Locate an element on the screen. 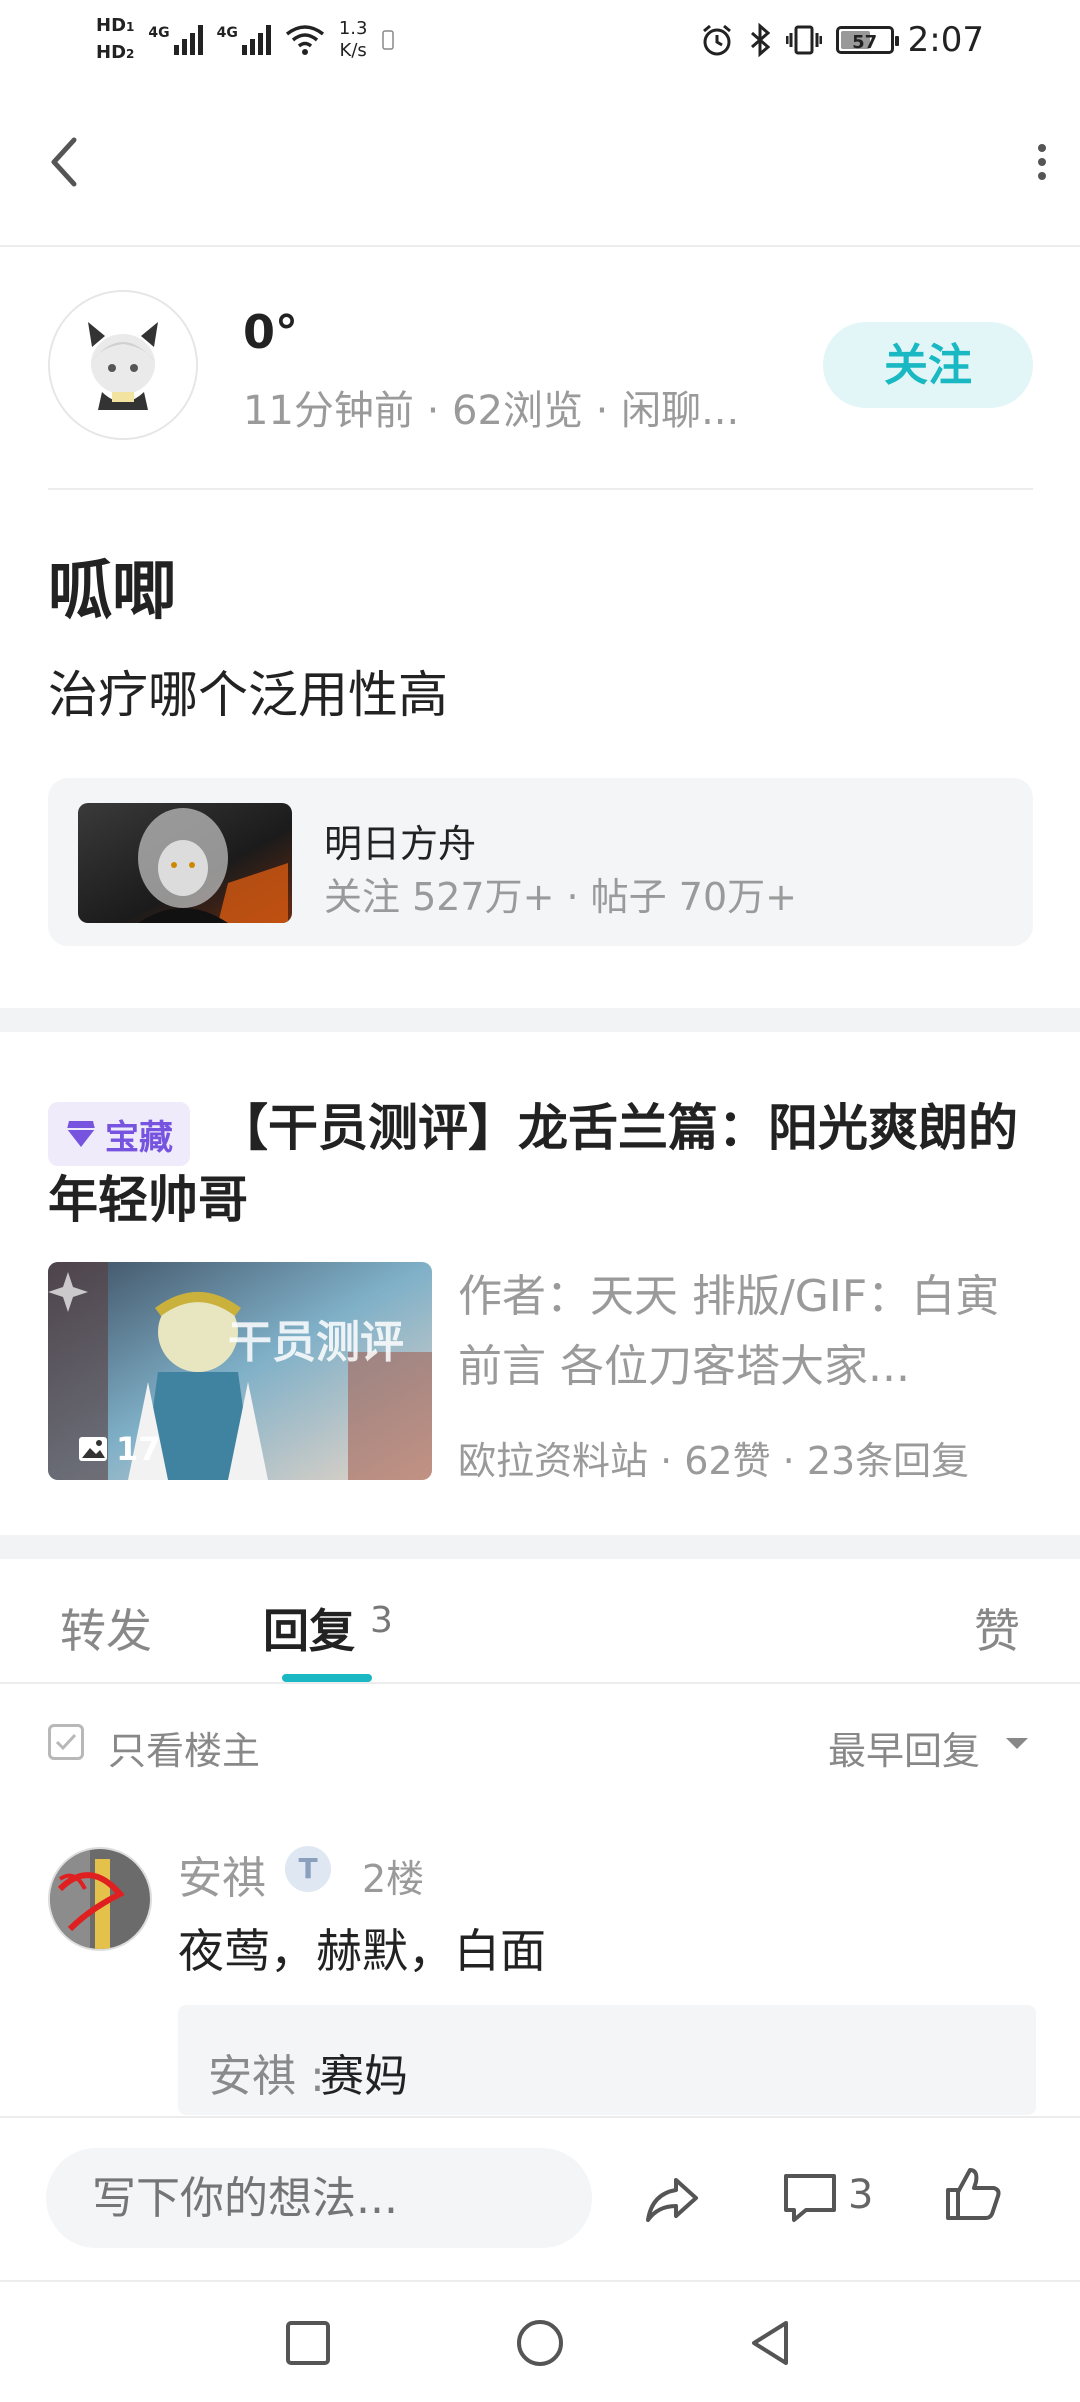  hd1-sub: 1 is located at coordinates (130, 27).